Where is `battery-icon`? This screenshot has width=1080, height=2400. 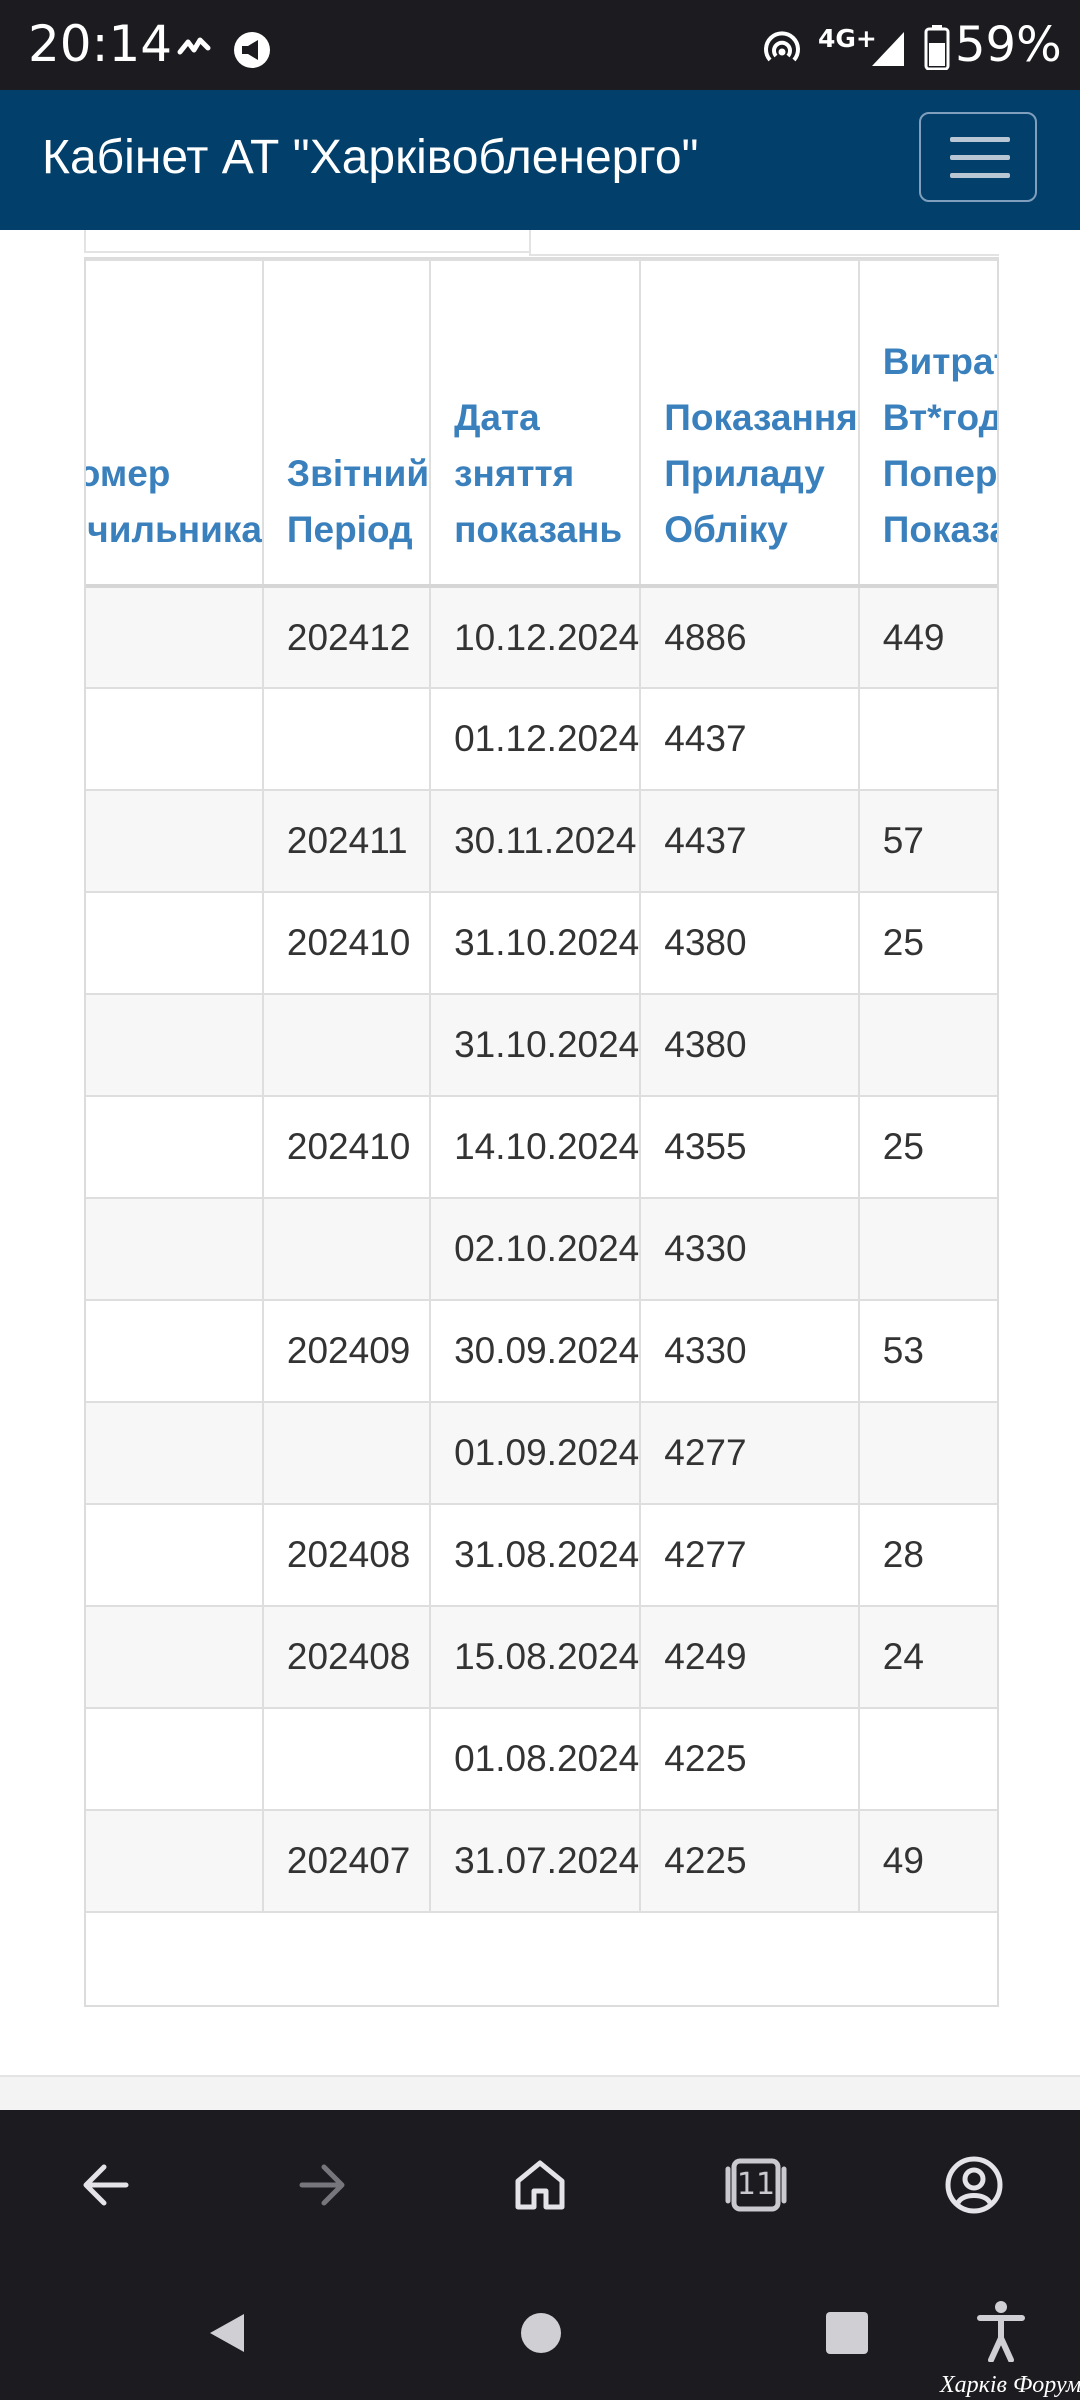 battery-icon is located at coordinates (937, 47).